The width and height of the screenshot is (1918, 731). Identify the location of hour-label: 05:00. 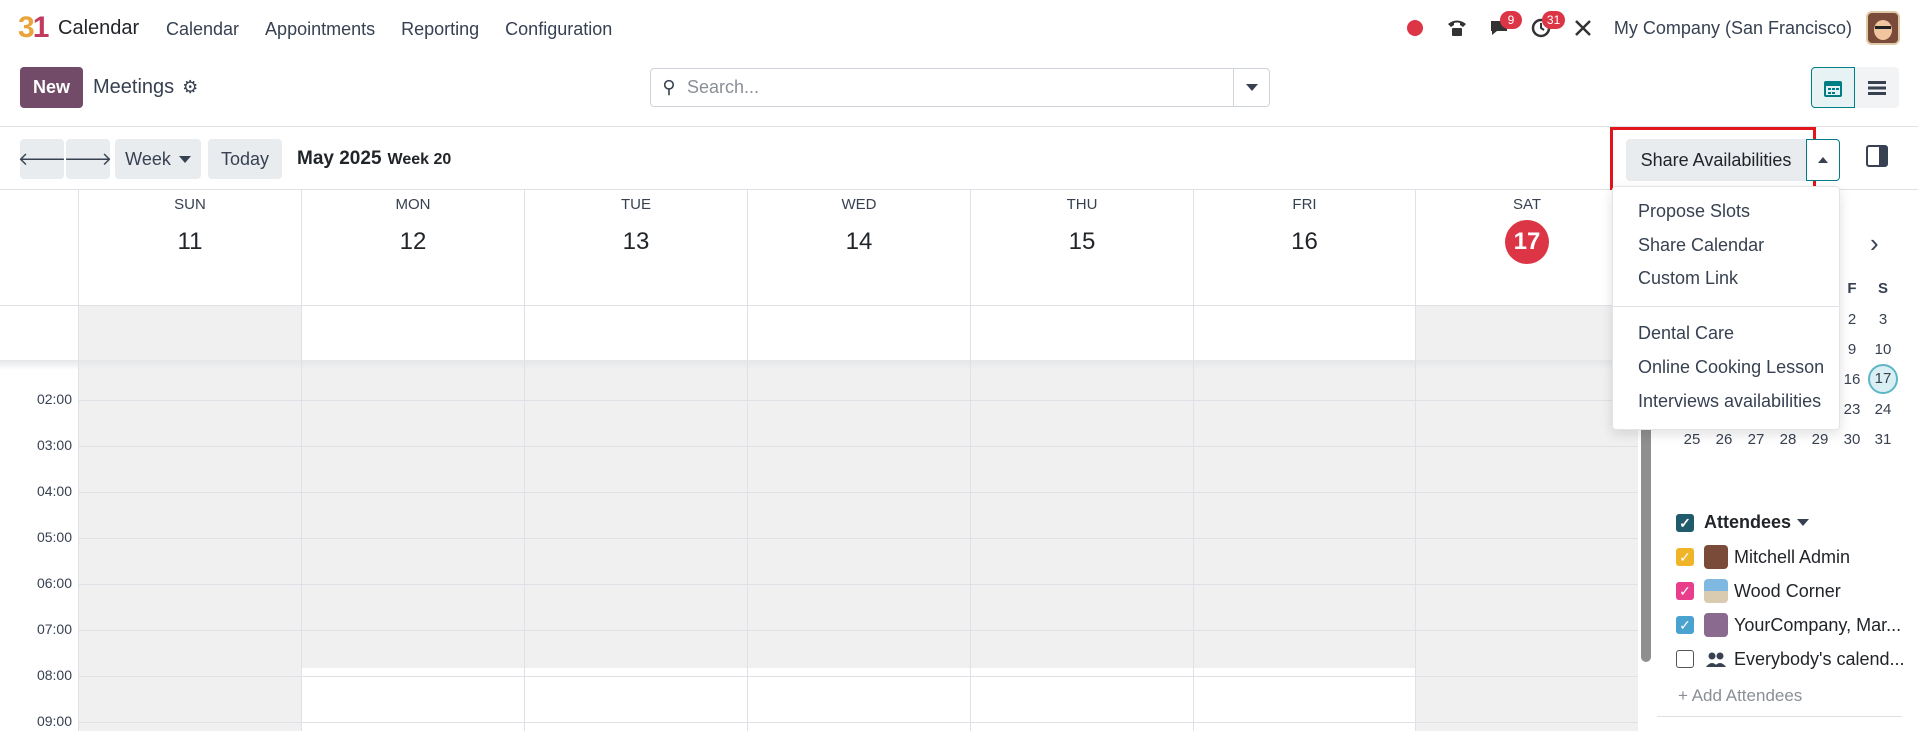
(54, 537).